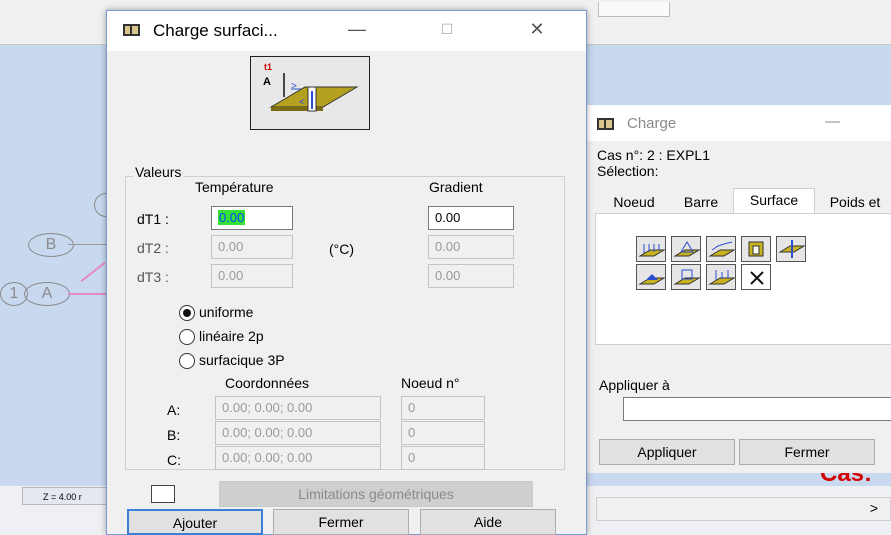 The height and width of the screenshot is (535, 891). What do you see at coordinates (69, 496) in the screenshot?
I see `z-level-status: Z = 4.00 r` at bounding box center [69, 496].